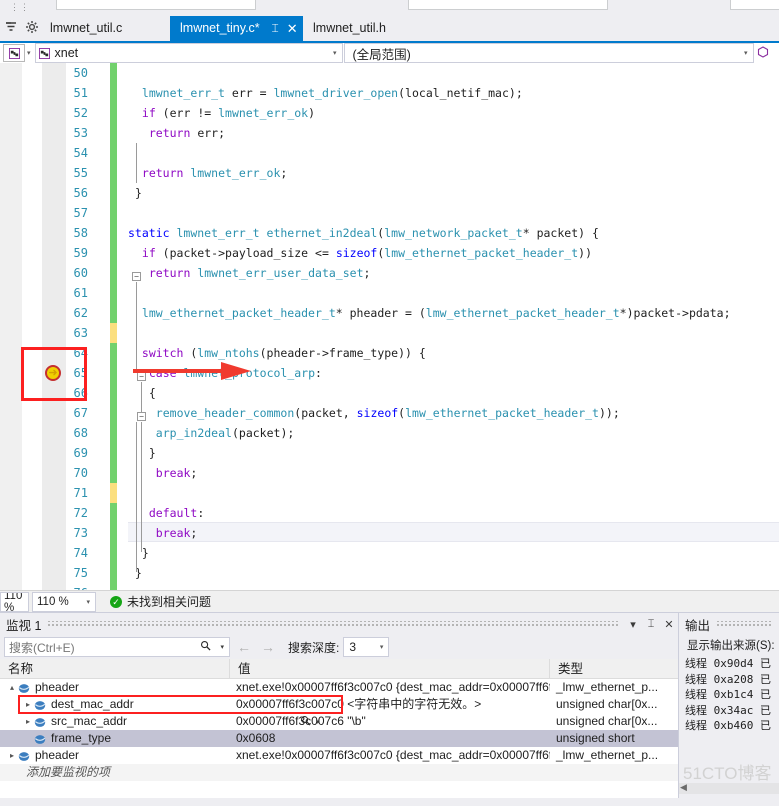 This screenshot has height=806, width=779. I want to click on code-line: 75}, so click(389, 573).